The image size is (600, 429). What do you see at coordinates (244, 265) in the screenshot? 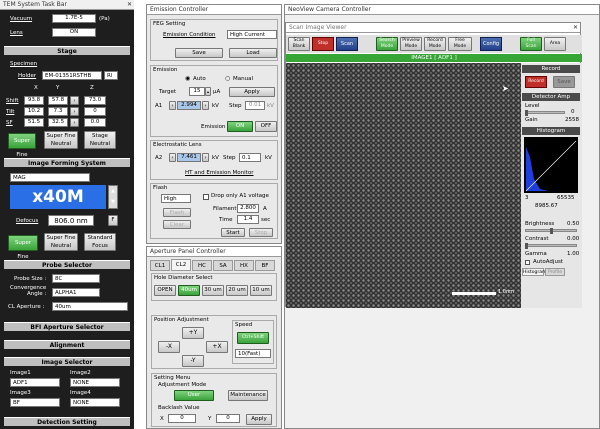
I see `tab-hx: HX` at bounding box center [244, 265].